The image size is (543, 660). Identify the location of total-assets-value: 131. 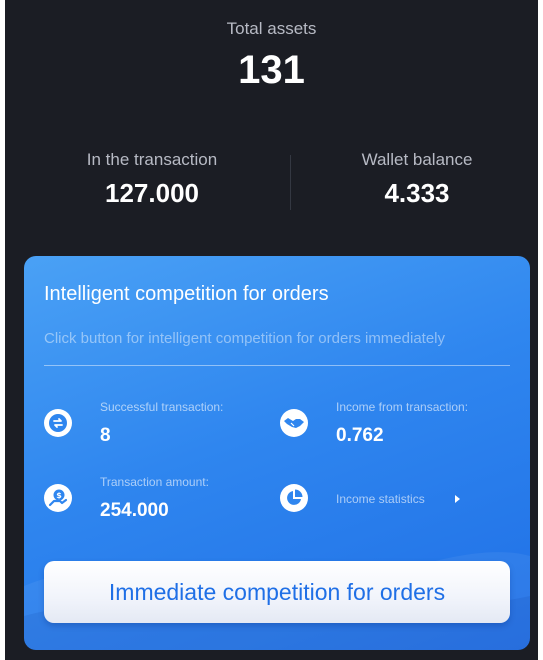
(271, 70).